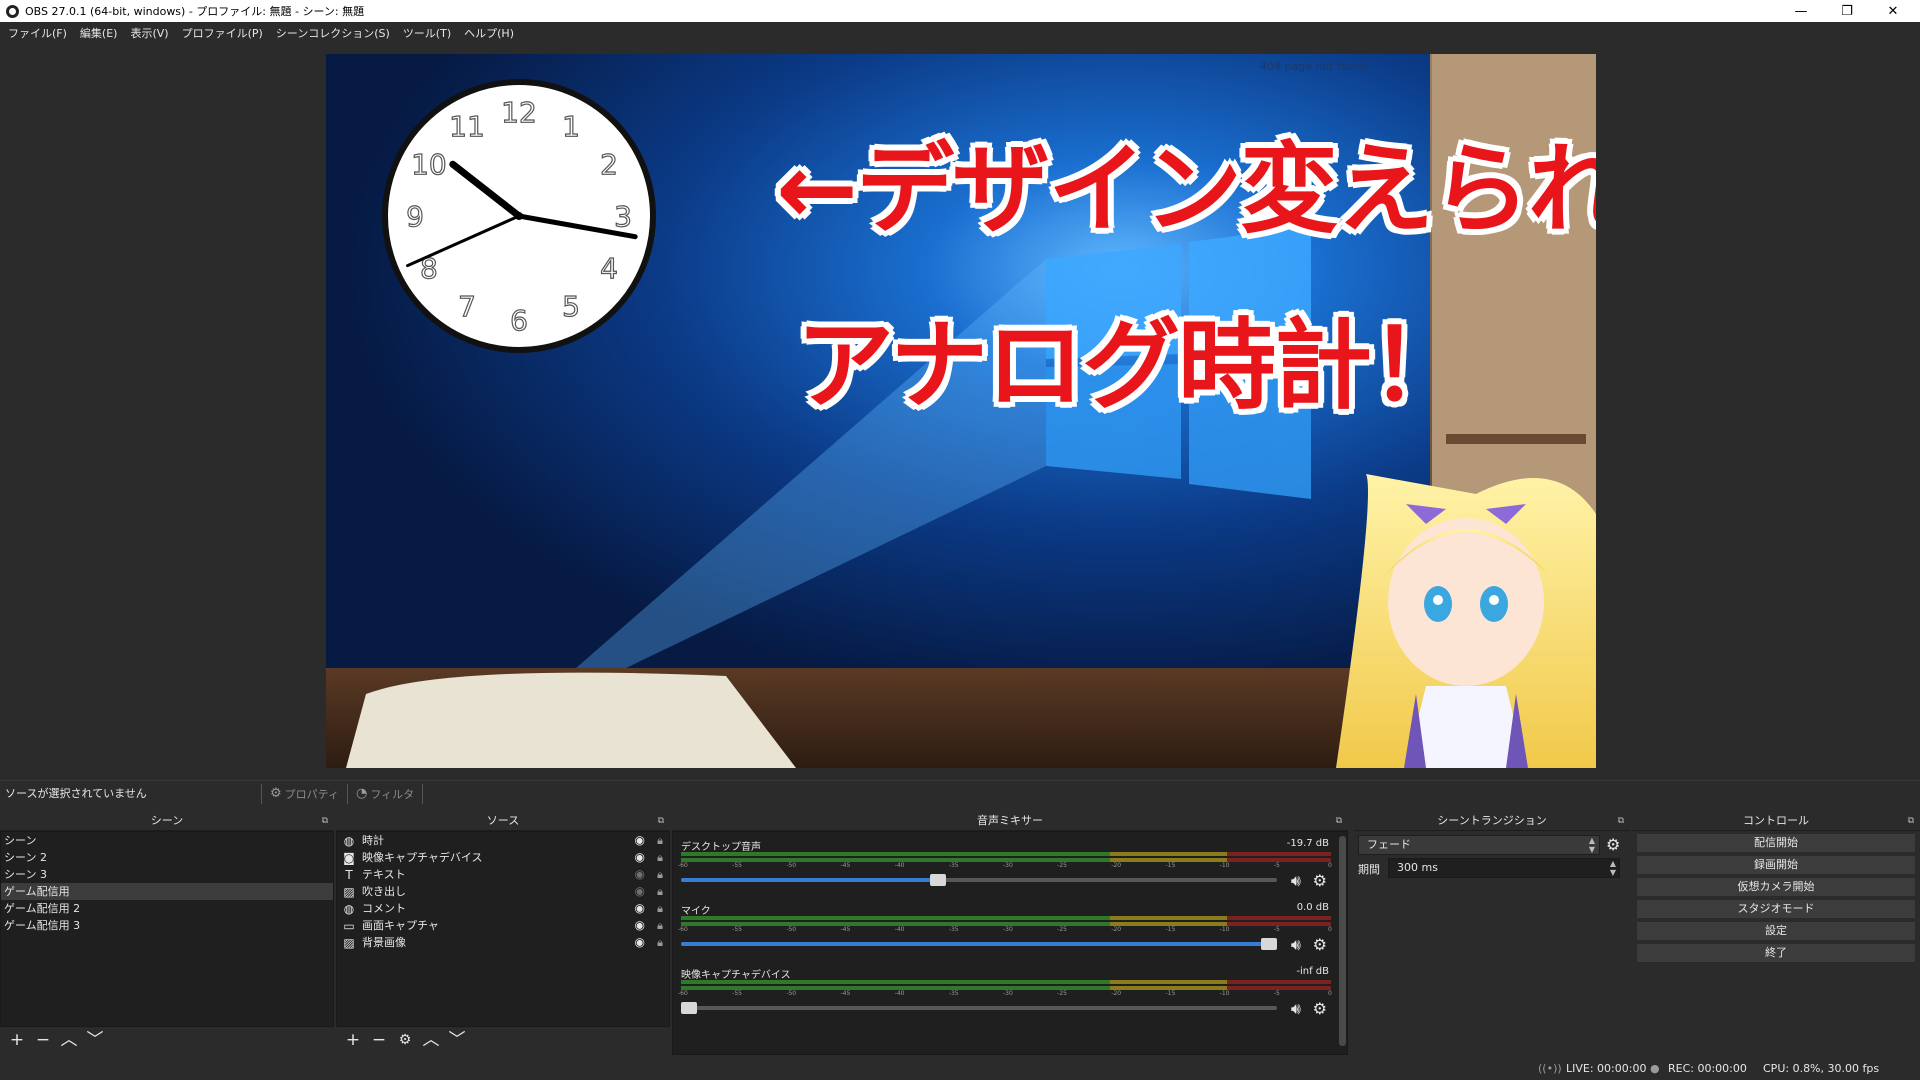 The height and width of the screenshot is (1080, 1920). I want to click on image-icon: ▨, so click(349, 942).